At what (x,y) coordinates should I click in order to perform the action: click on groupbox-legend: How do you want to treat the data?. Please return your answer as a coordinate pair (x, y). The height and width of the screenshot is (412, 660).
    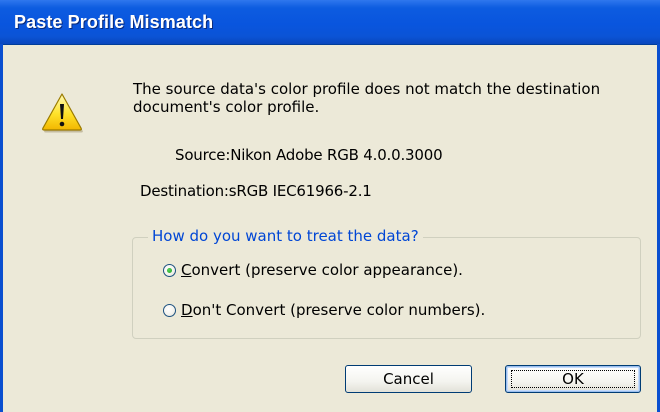
    Looking at the image, I should click on (285, 236).